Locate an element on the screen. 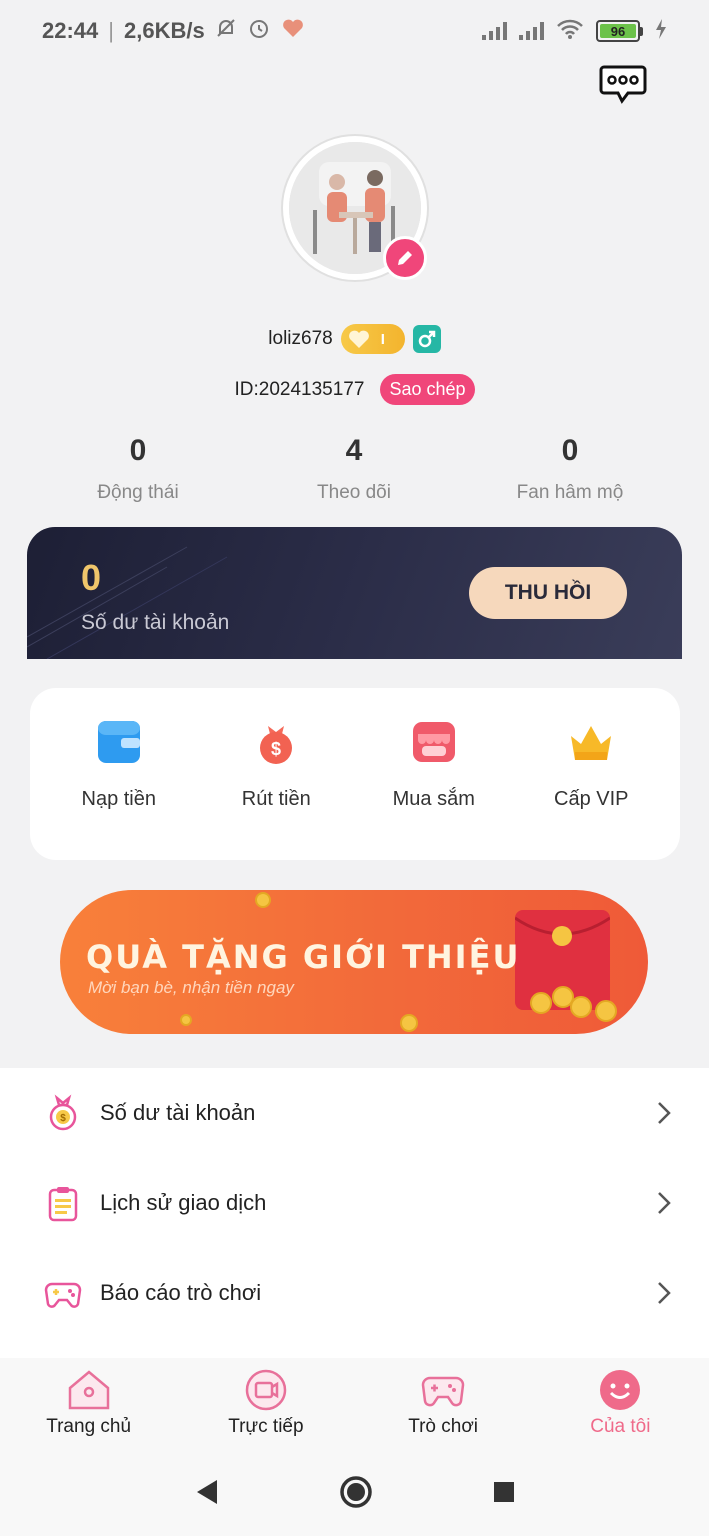 This screenshot has width=709, height=1536. smiley-icon is located at coordinates (620, 1390).